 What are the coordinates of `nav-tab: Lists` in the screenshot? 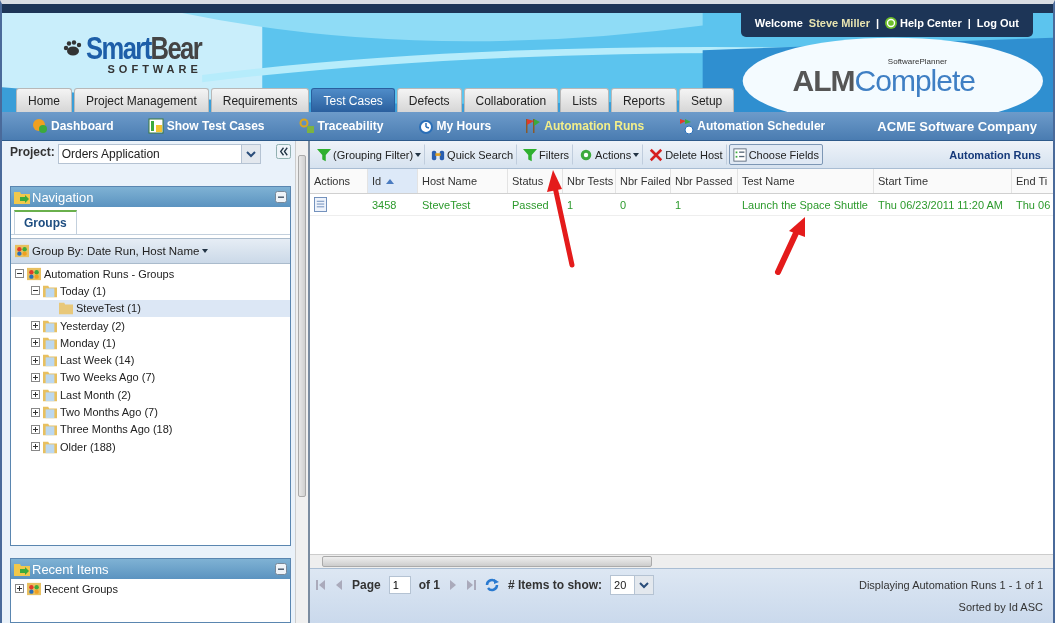 It's located at (584, 100).